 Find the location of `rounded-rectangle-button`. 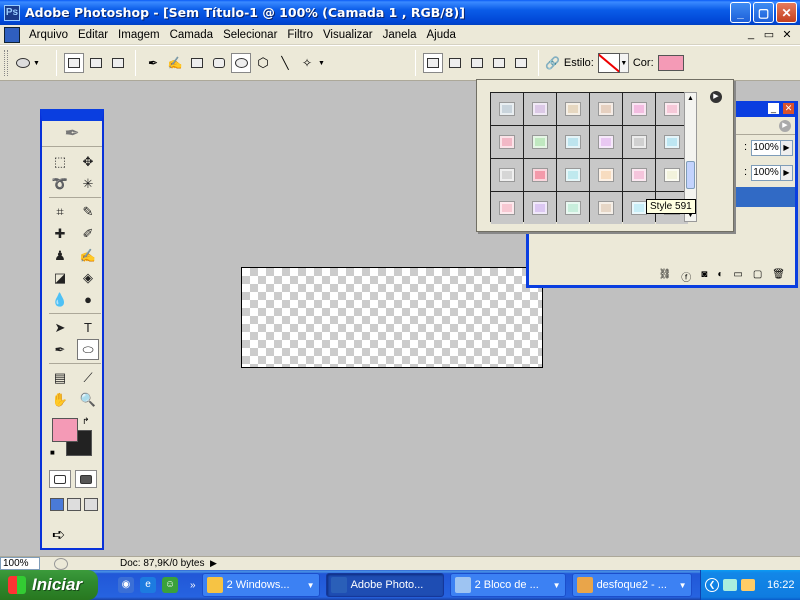

rounded-rectangle-button is located at coordinates (219, 63).